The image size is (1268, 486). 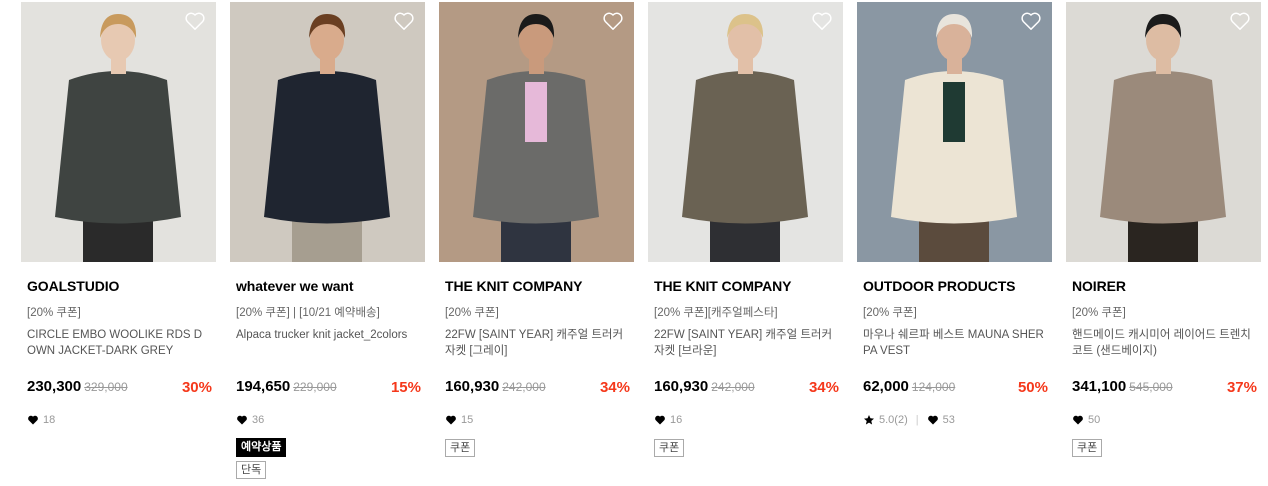 What do you see at coordinates (315, 387) in the screenshot?
I see `original-price: 229,000` at bounding box center [315, 387].